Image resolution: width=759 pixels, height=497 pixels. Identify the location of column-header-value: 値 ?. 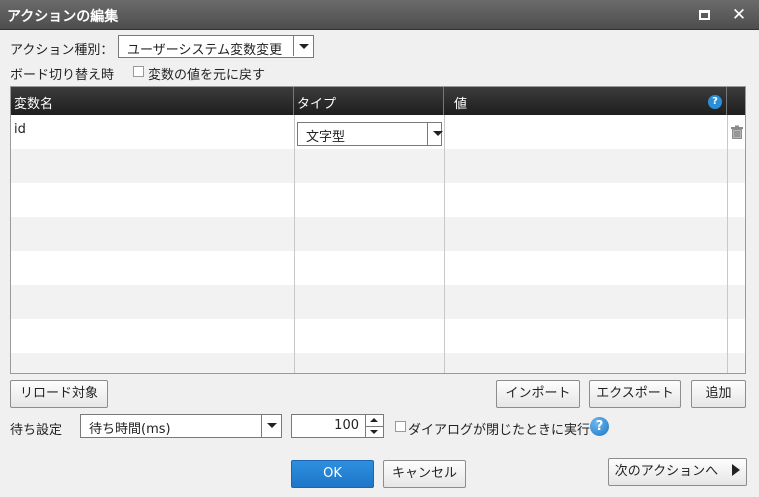
(585, 101).